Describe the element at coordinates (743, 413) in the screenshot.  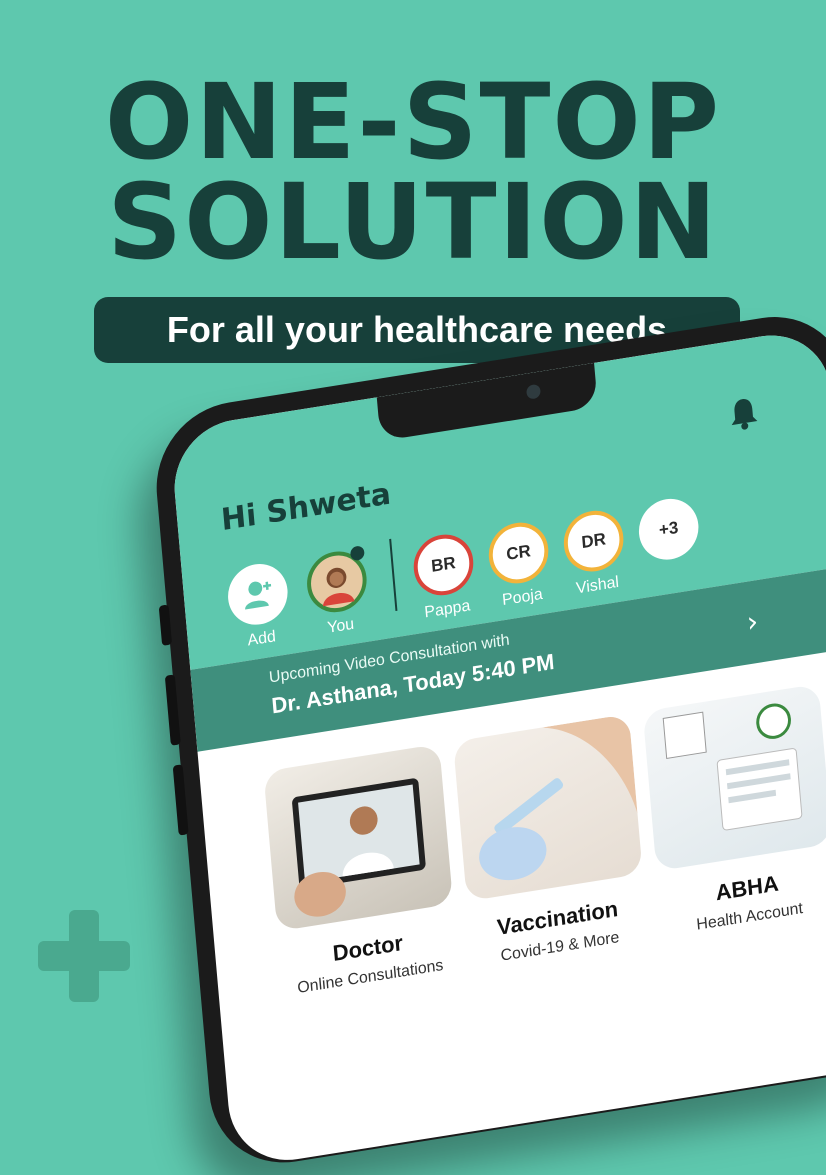
I see `bell-icon` at that location.